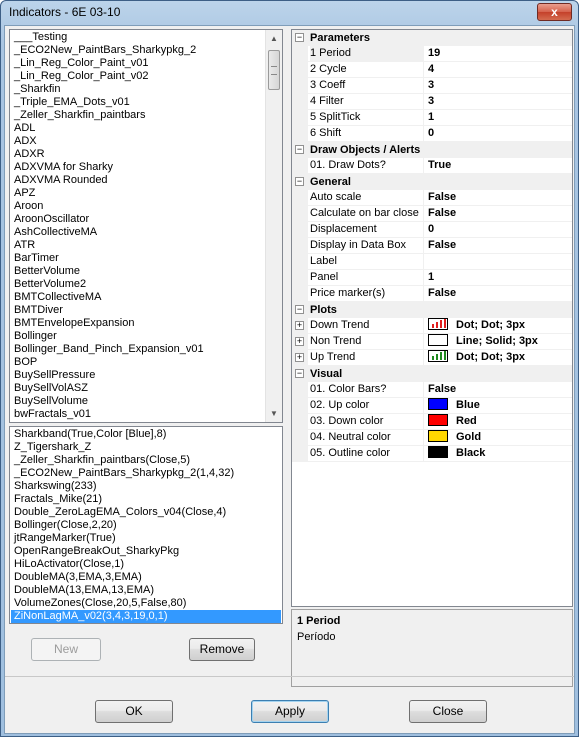 The image size is (579, 737). I want to click on list-item: _Sharkfin, so click(138, 89).